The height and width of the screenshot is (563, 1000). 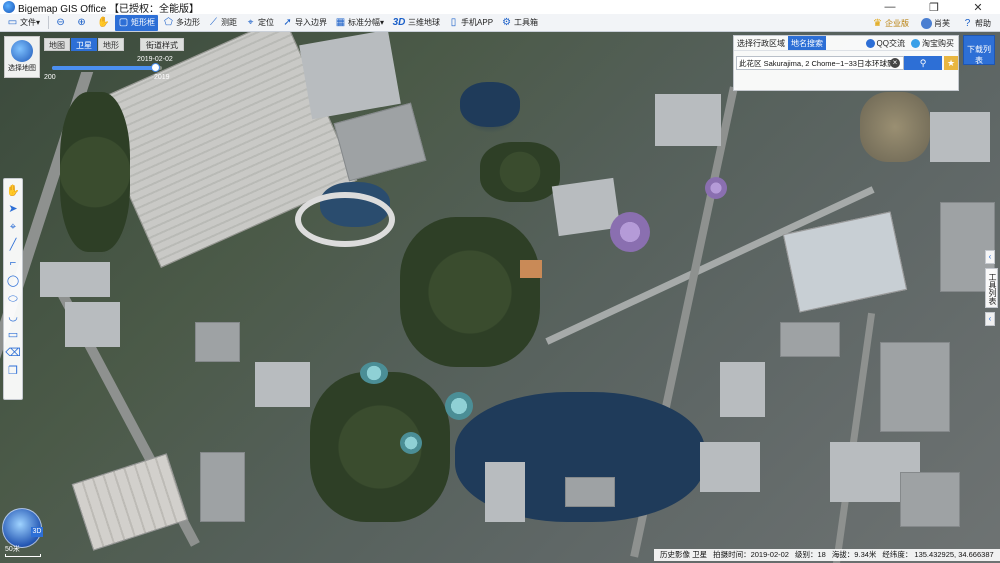 I want to click on import-boundary-button: ➚ 导入边界, so click(x=304, y=23).